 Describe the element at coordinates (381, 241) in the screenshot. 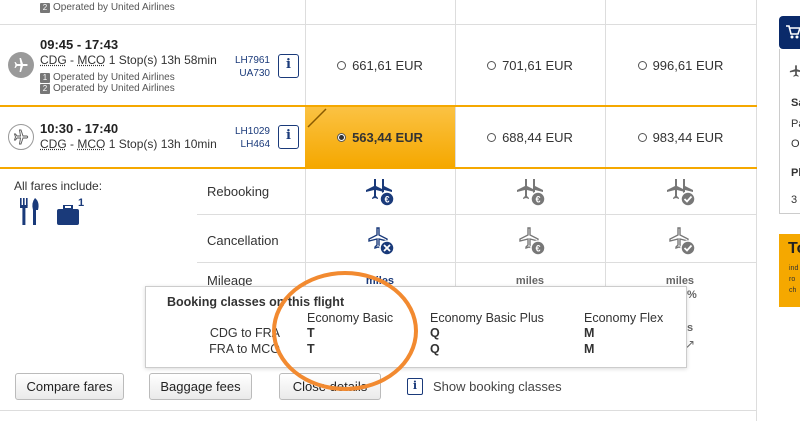

I see `cancellation-not-allowed-icon` at that location.